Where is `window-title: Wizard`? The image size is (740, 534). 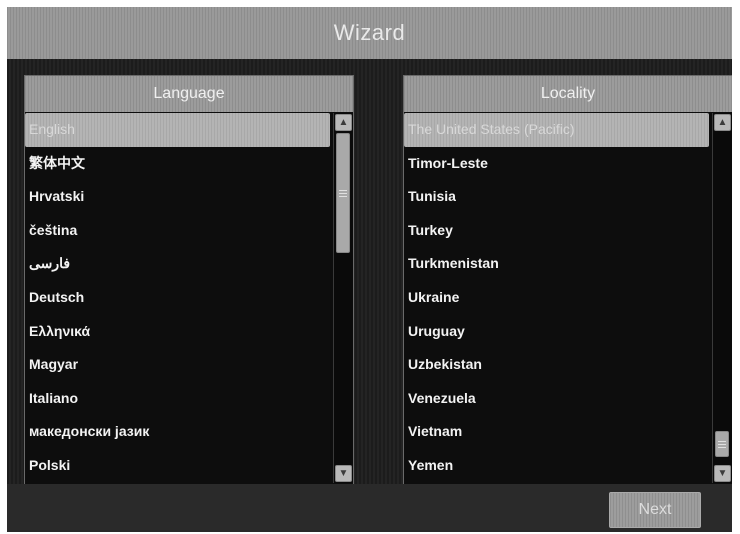
window-title: Wizard is located at coordinates (369, 32).